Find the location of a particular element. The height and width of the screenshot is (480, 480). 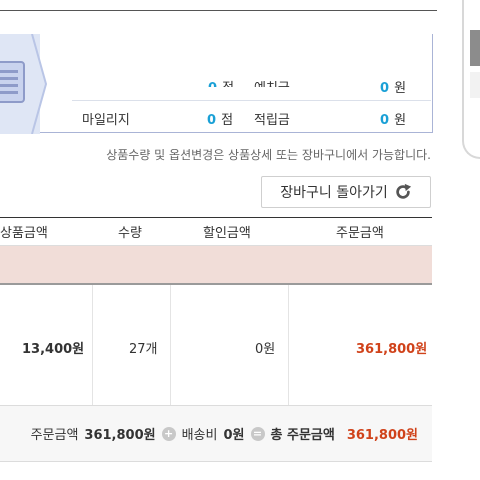

mileage-value-group: 0 점 is located at coordinates (220, 118).